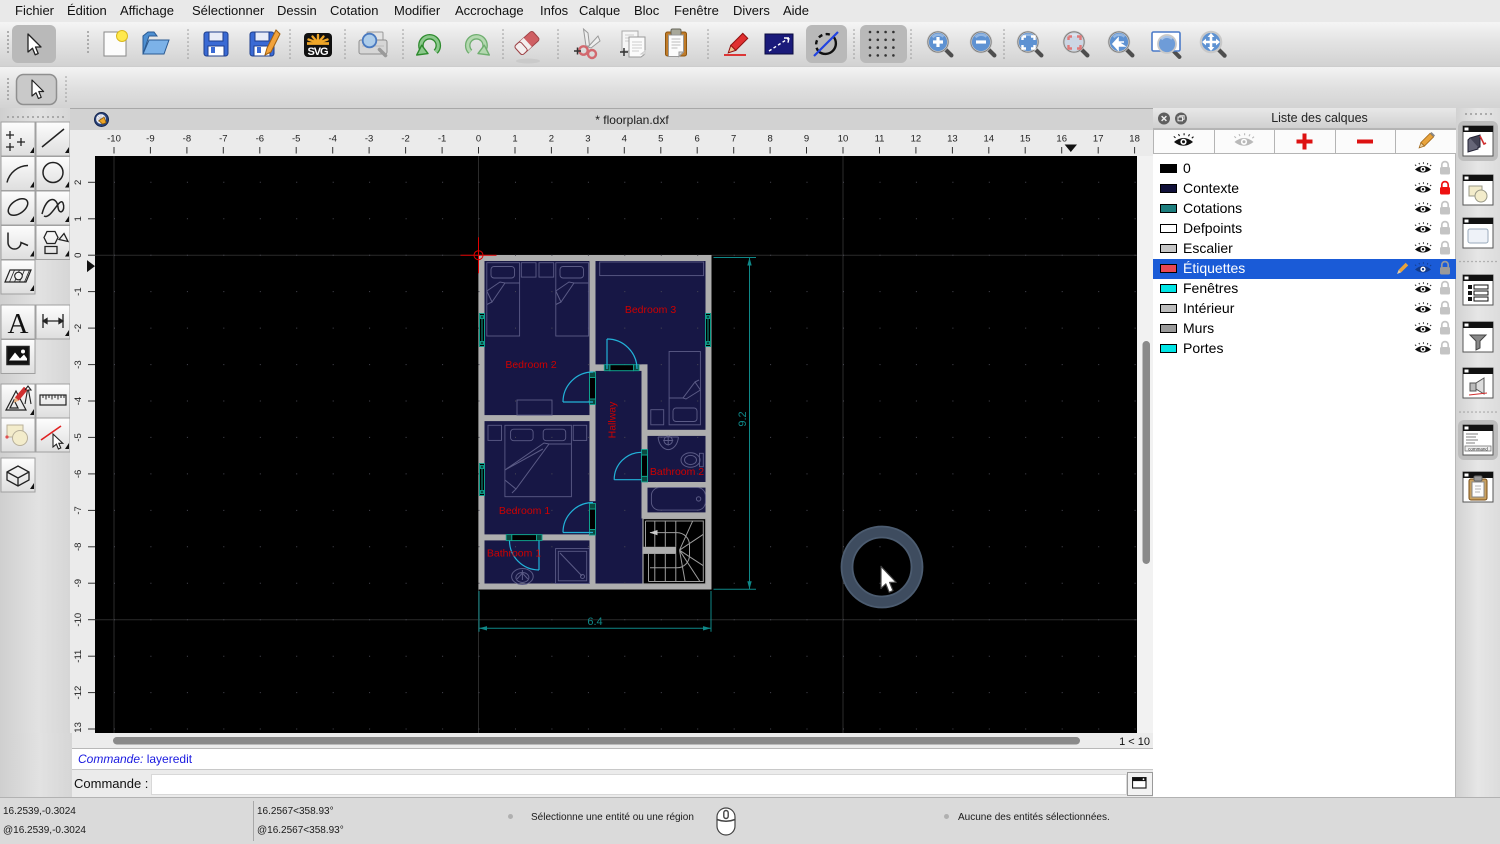  What do you see at coordinates (952, 139) in the screenshot?
I see `svg-text: 13` at bounding box center [952, 139].